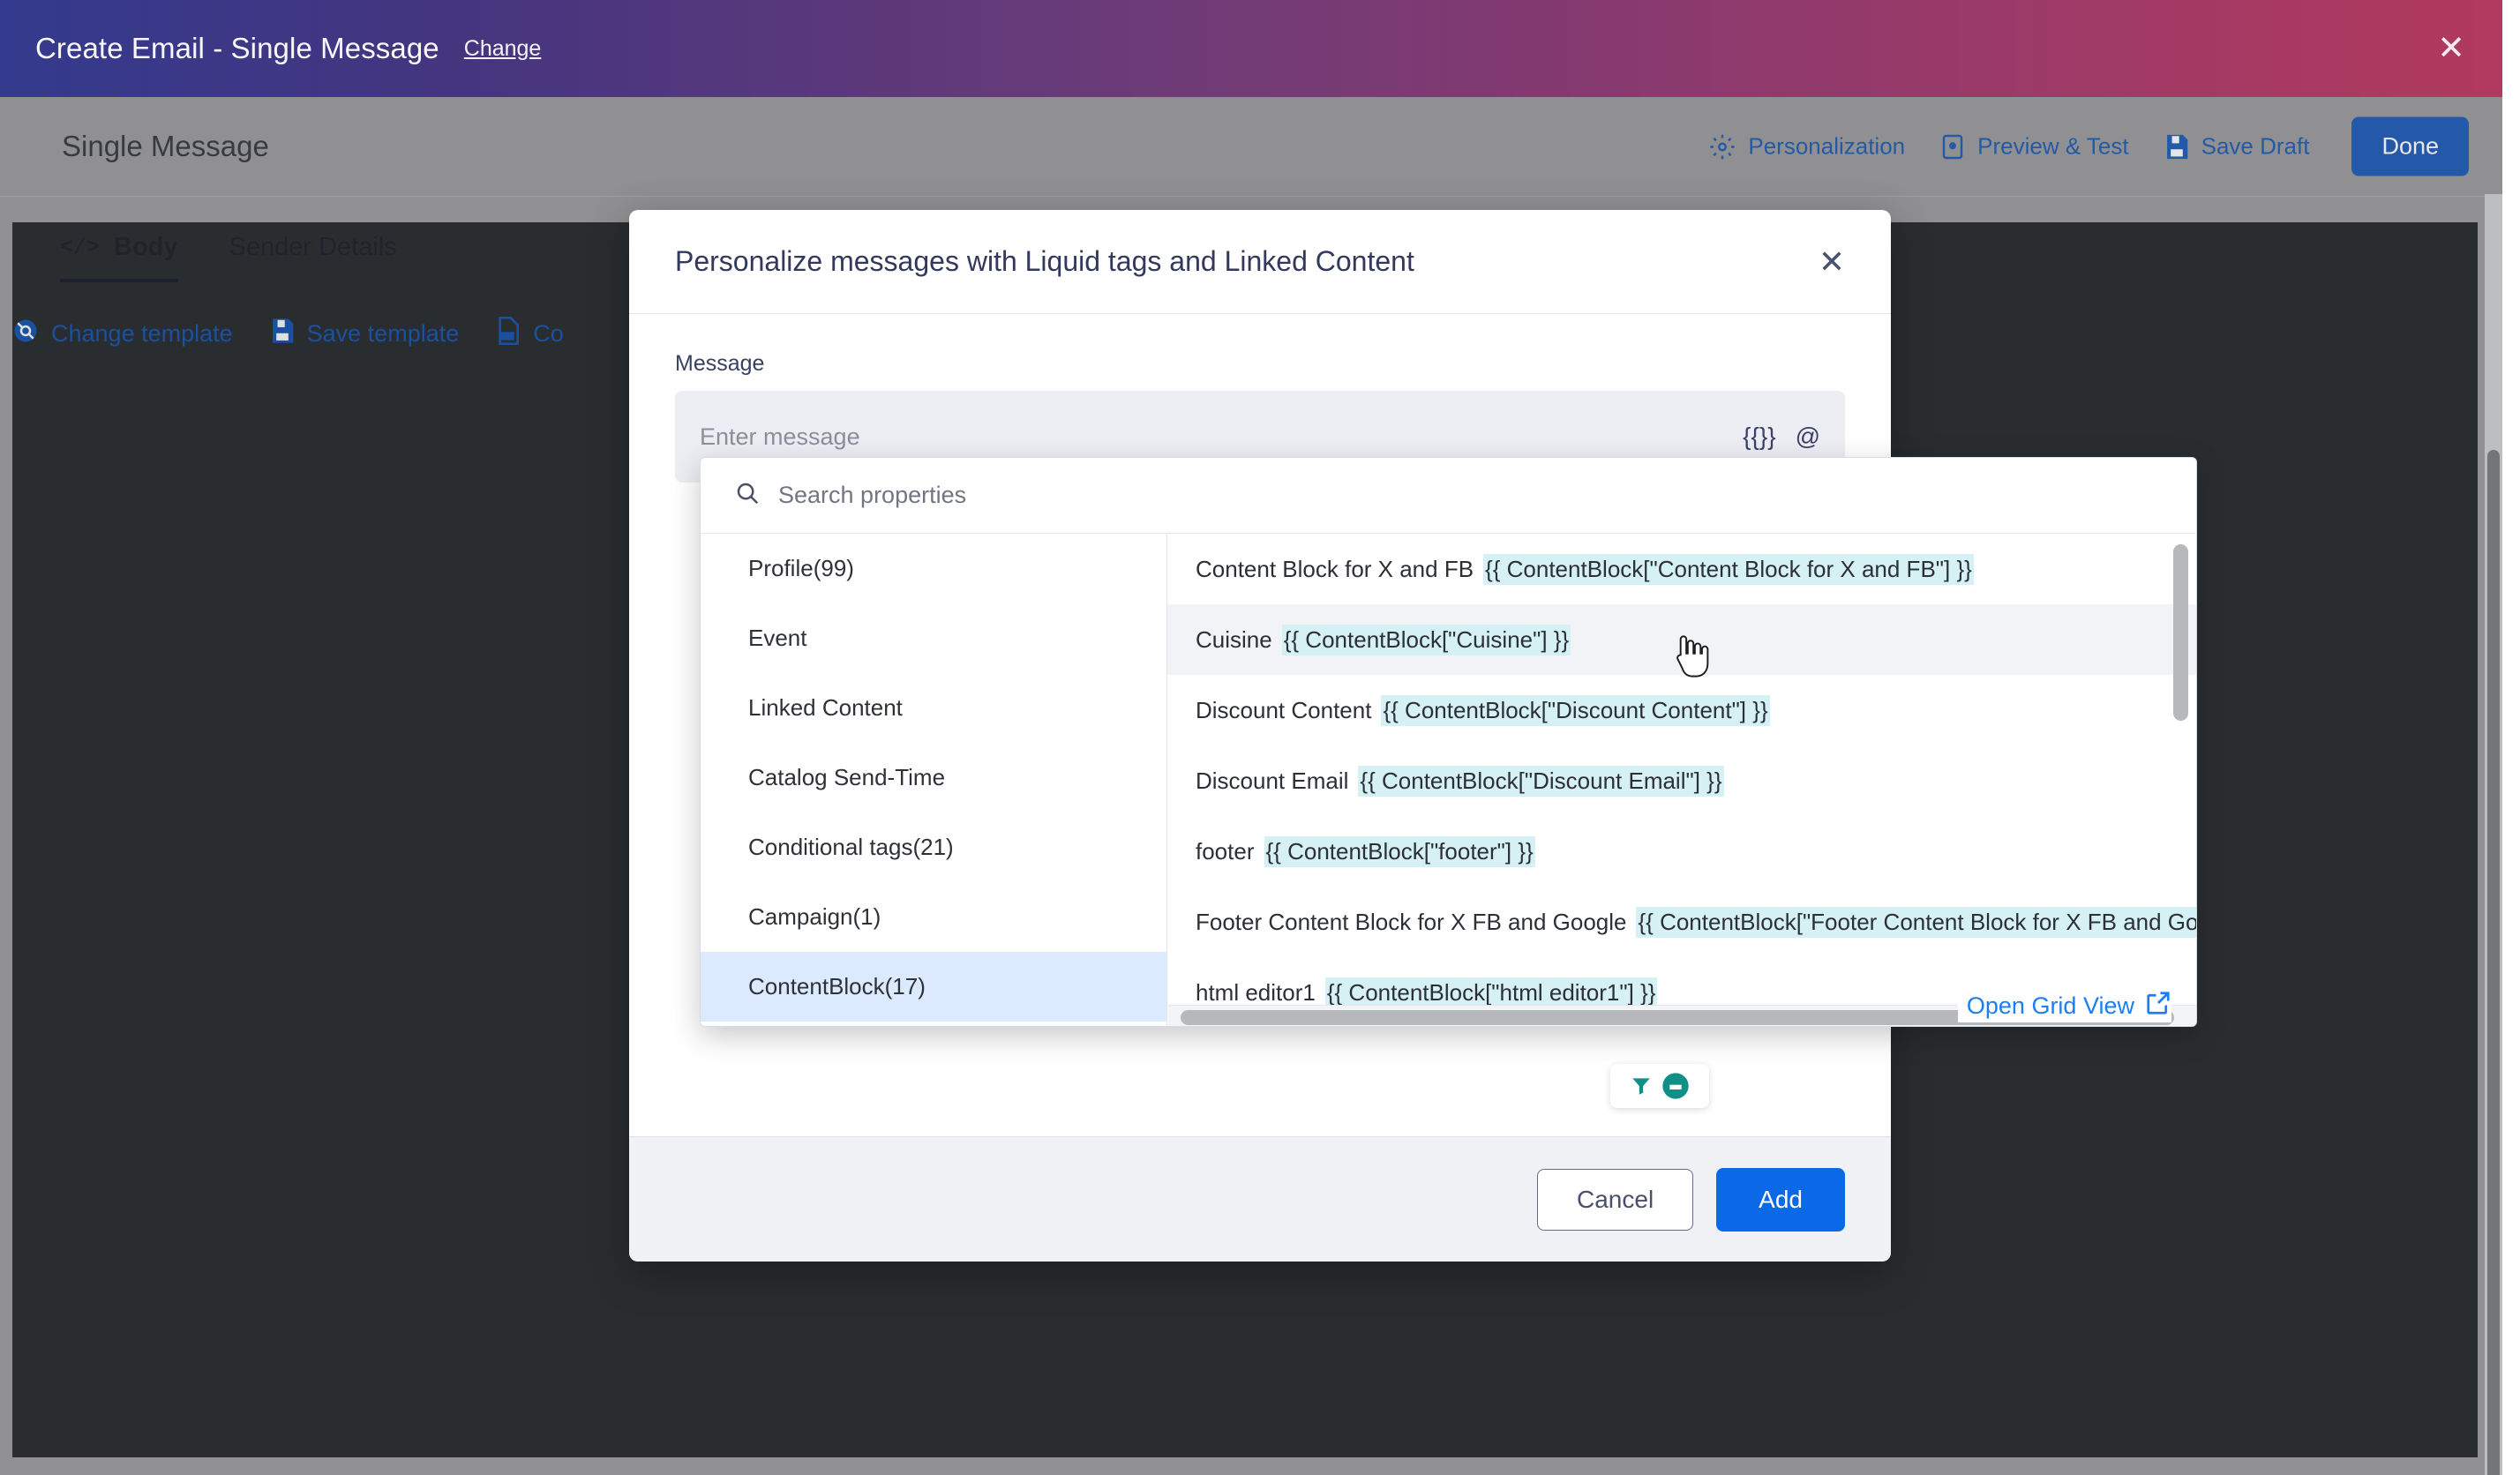 This screenshot has width=2520, height=1475. Describe the element at coordinates (801, 568) in the screenshot. I see `category-label: Profile(99)` at that location.